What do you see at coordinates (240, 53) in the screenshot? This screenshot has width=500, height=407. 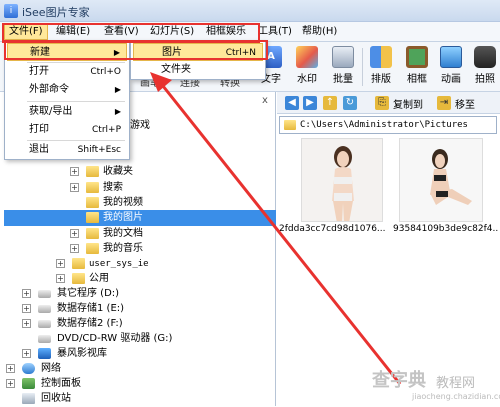 I see `menu-item-shortcut: Ctrl+N` at bounding box center [240, 53].